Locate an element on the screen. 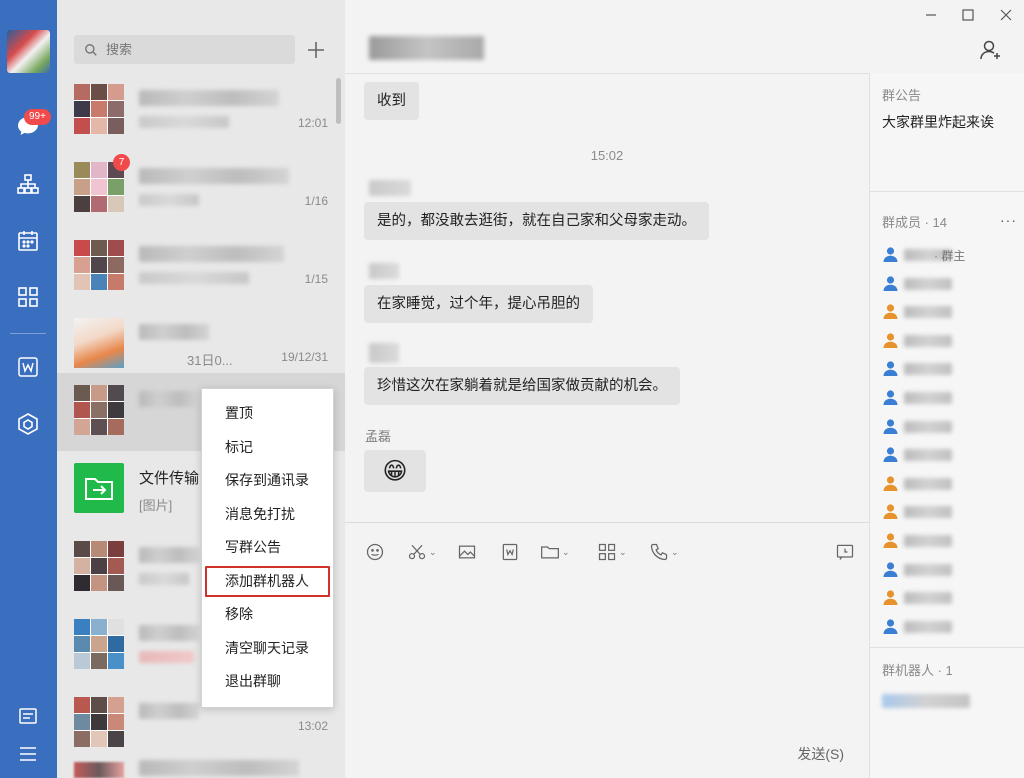 This screenshot has height=778, width=1024. menu-item-leave-group: 退出群聊 is located at coordinates (267, 682).